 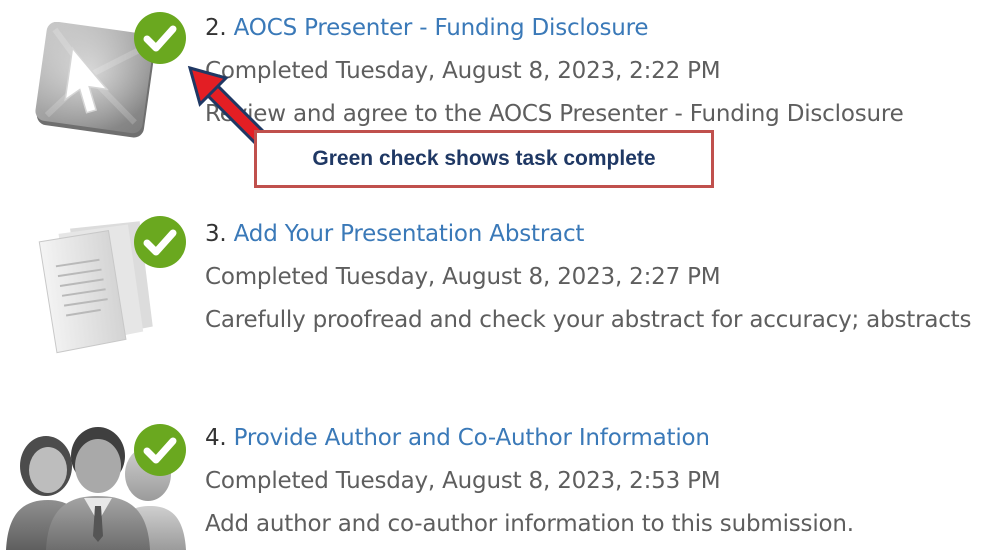 I want to click on task-number: 4., so click(x=216, y=438).